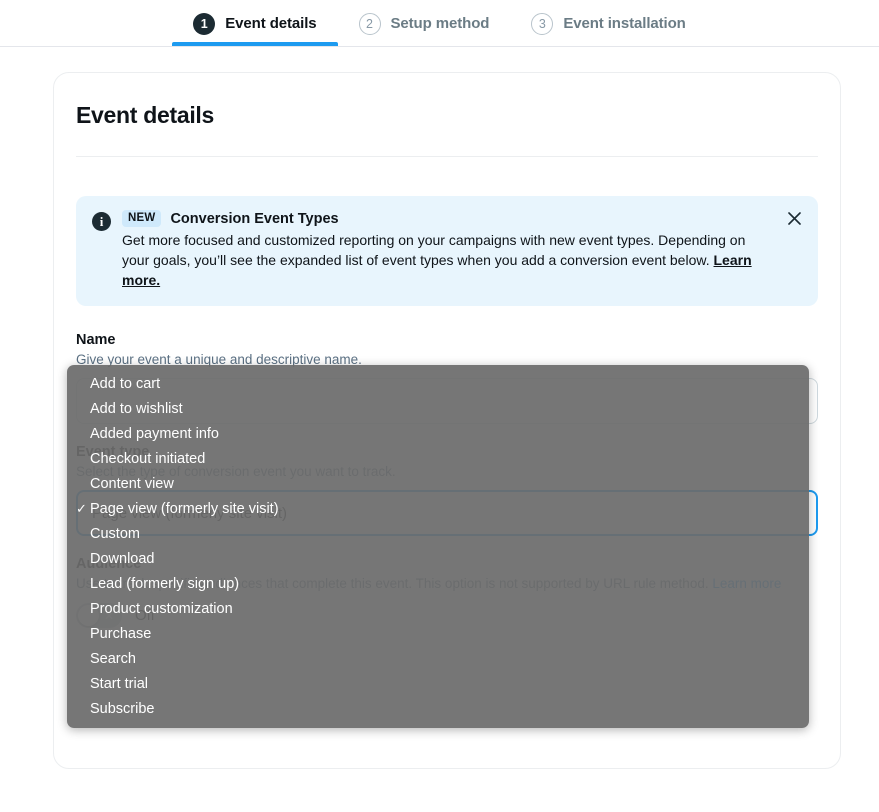 The image size is (879, 812). I want to click on step-label-event-details: Event details, so click(271, 23).